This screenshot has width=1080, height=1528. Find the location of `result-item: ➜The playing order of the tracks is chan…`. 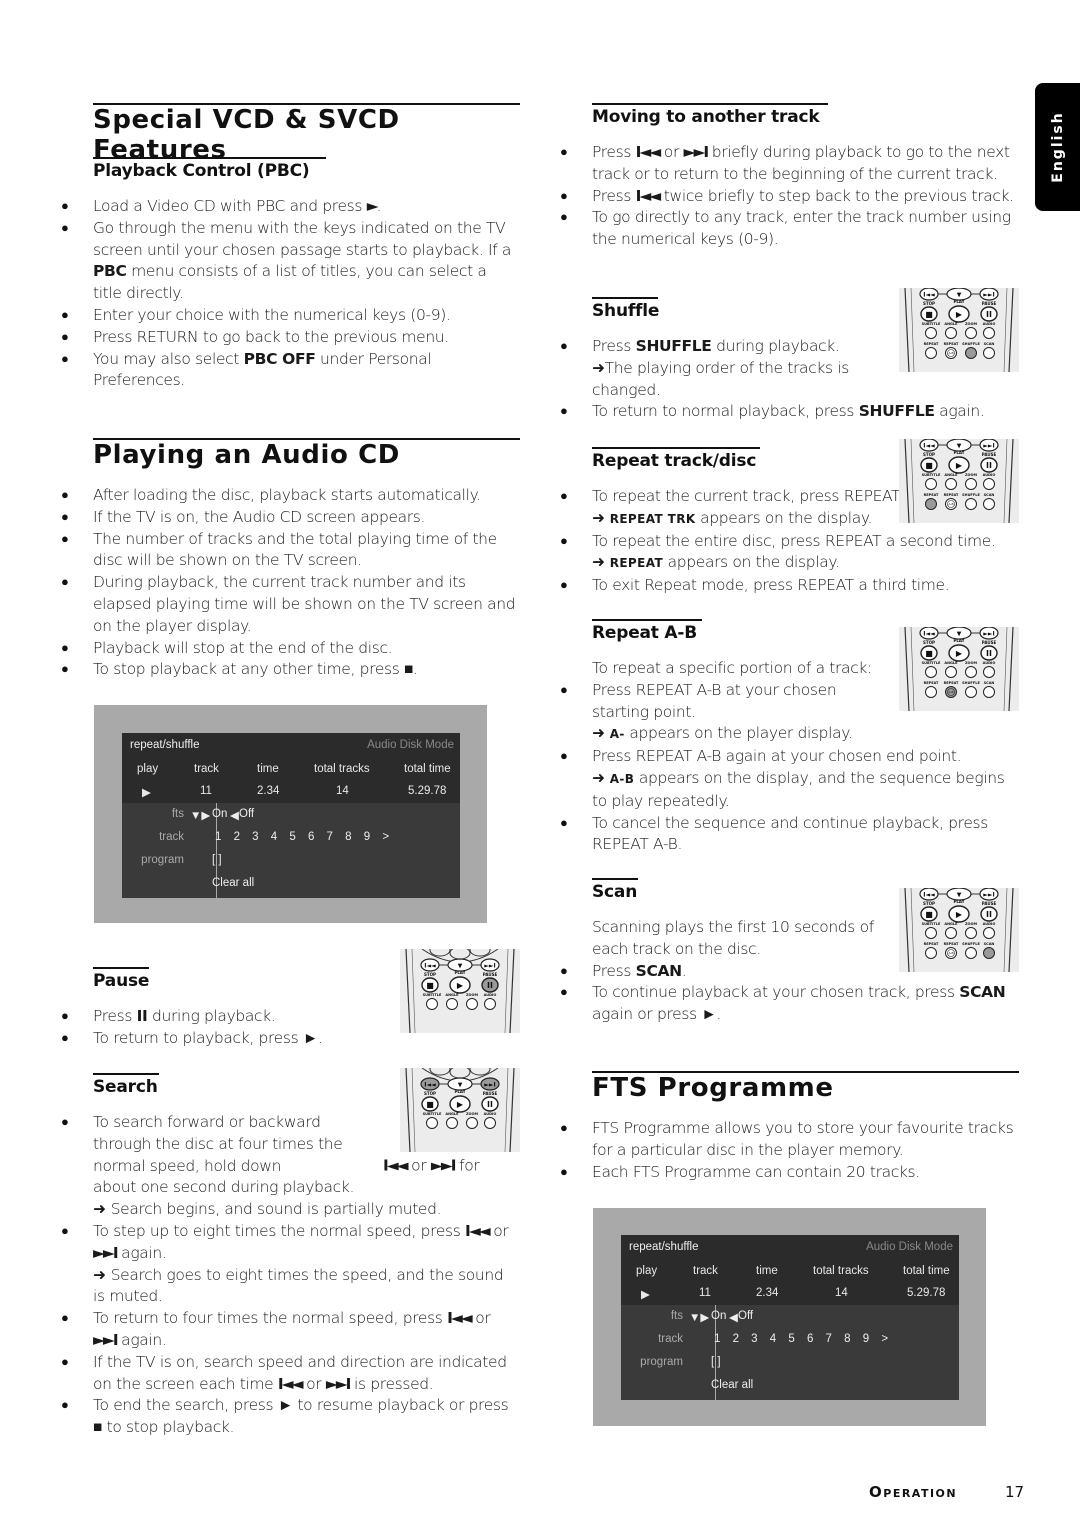

result-item: ➜The playing order of the tracks is chan… is located at coordinates (720, 378).